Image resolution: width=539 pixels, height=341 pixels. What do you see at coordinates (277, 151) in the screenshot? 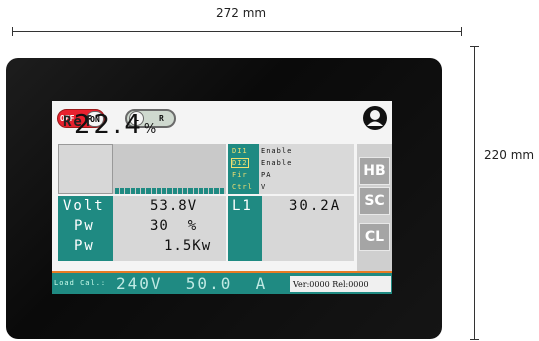
I see `input-value-di1: Enable` at bounding box center [277, 151].